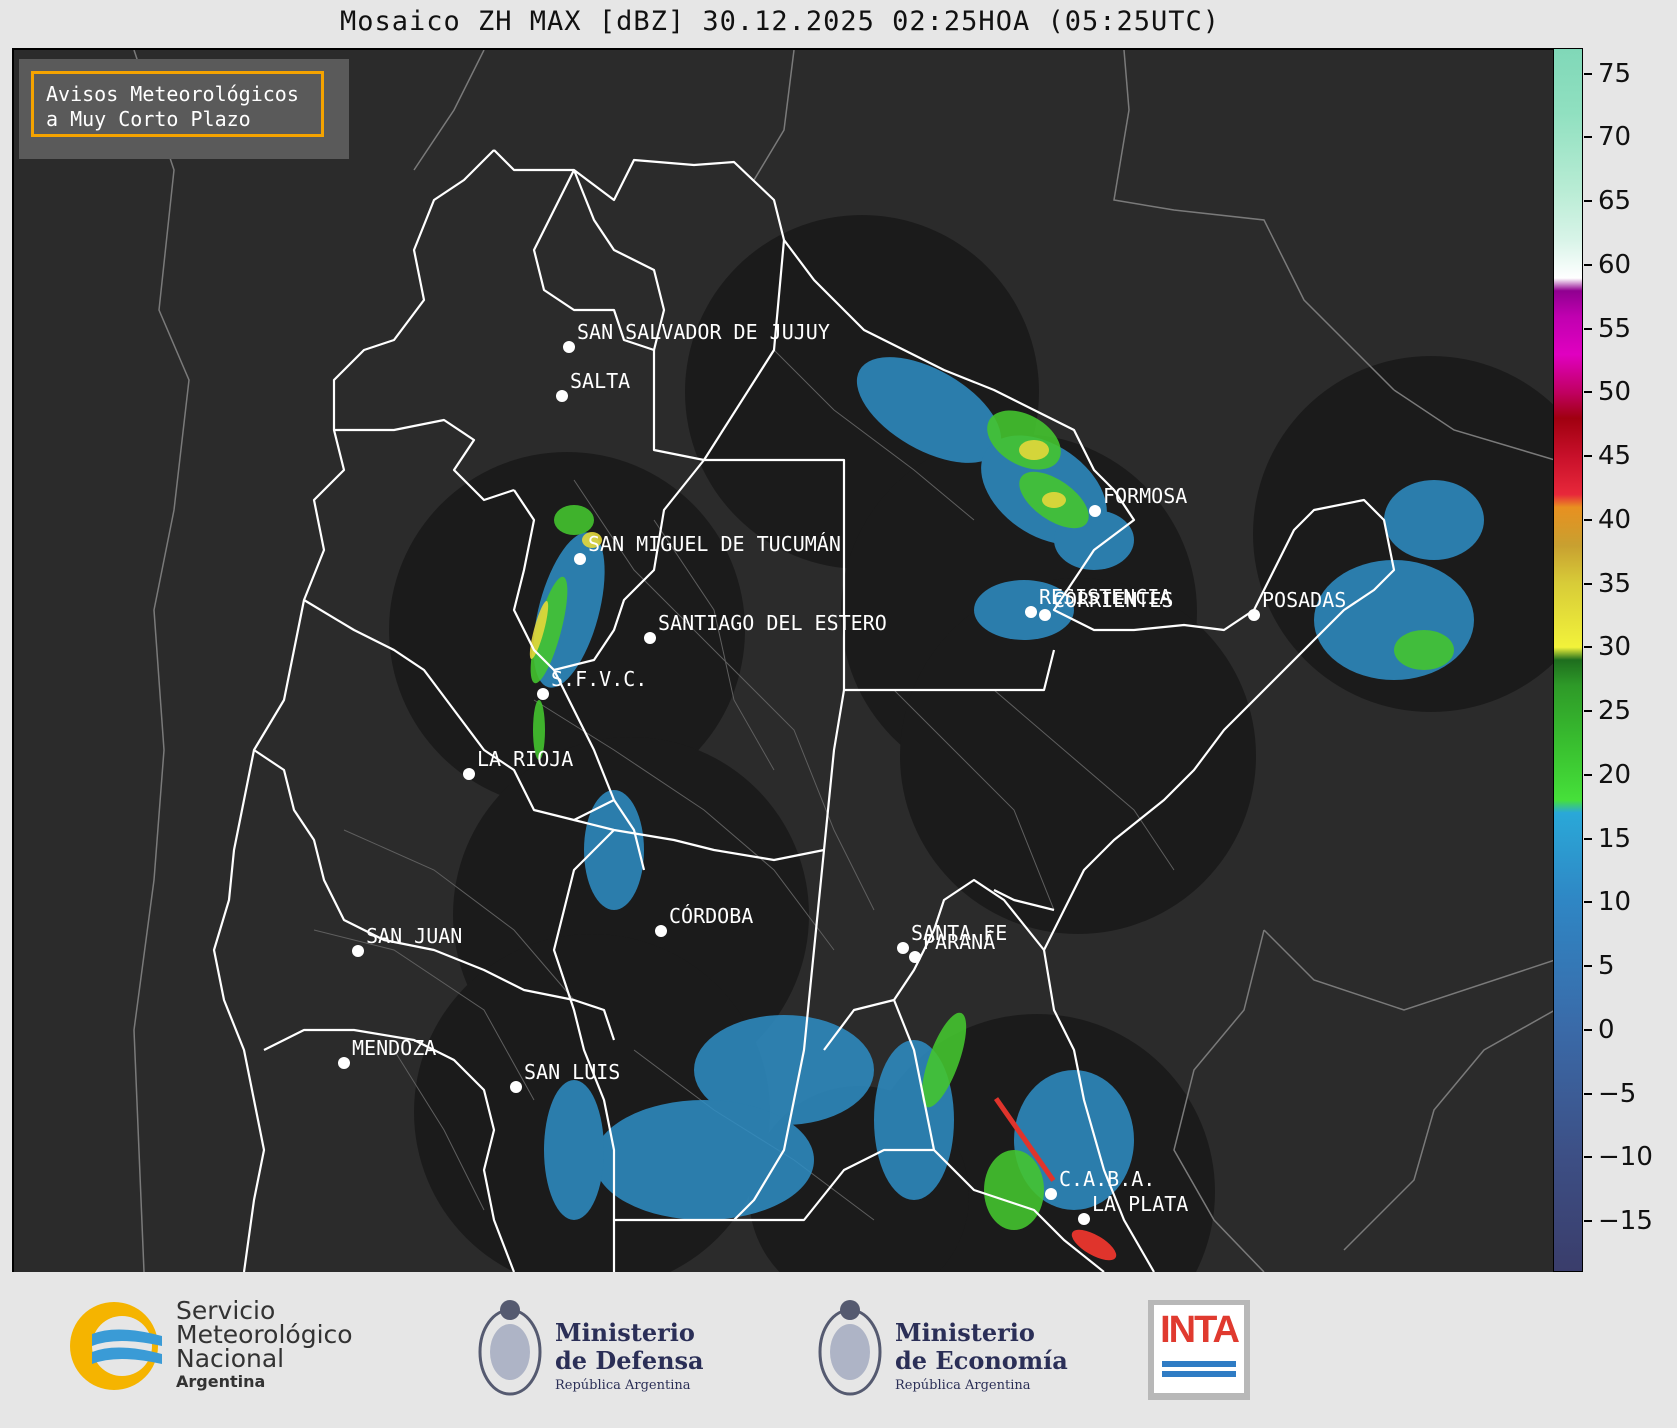 Image resolution: width=1677 pixels, height=1428 pixels. Describe the element at coordinates (230, 1358) in the screenshot. I see `smn-line3: Nacional` at that location.